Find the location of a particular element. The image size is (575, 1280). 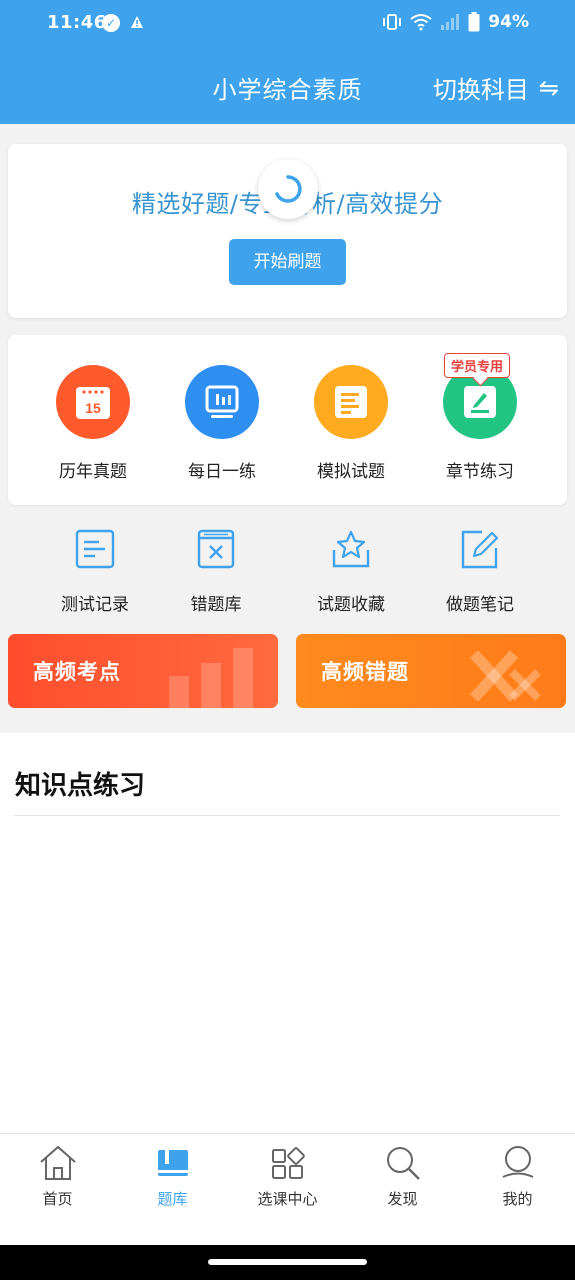

wrong-box-icon is located at coordinates (216, 549).